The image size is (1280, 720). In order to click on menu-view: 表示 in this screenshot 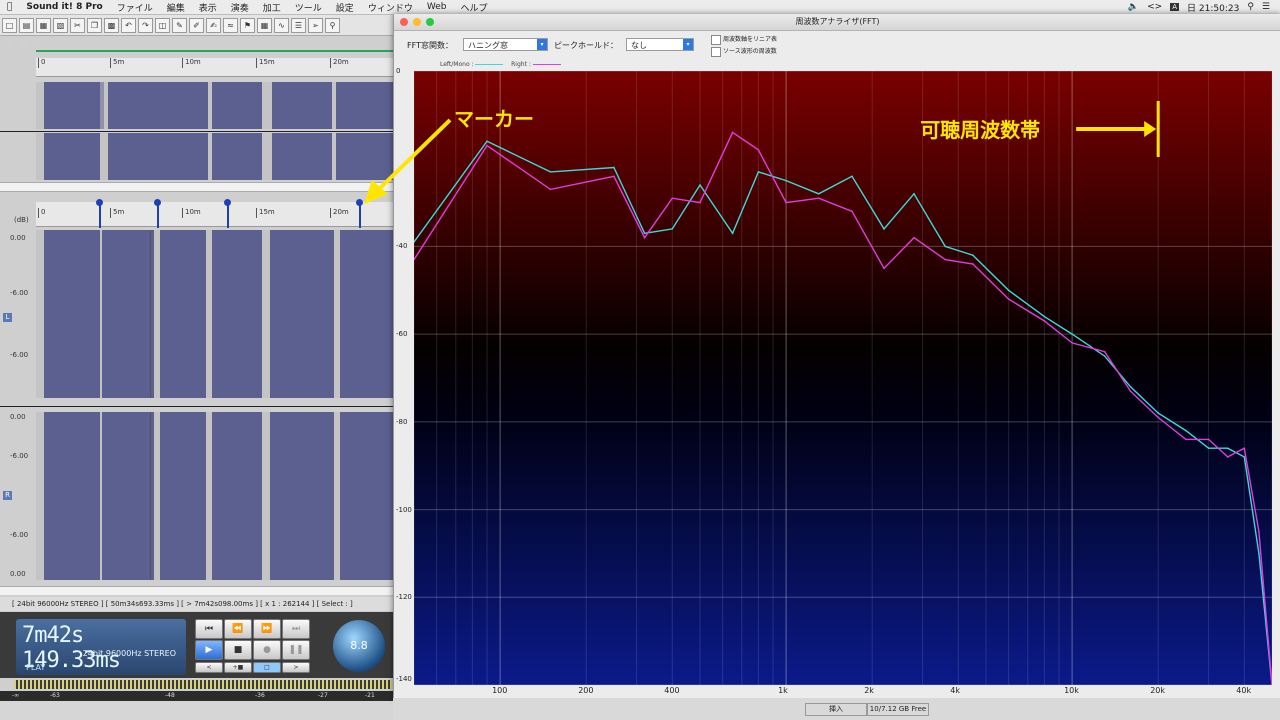, I will do `click(208, 7)`.